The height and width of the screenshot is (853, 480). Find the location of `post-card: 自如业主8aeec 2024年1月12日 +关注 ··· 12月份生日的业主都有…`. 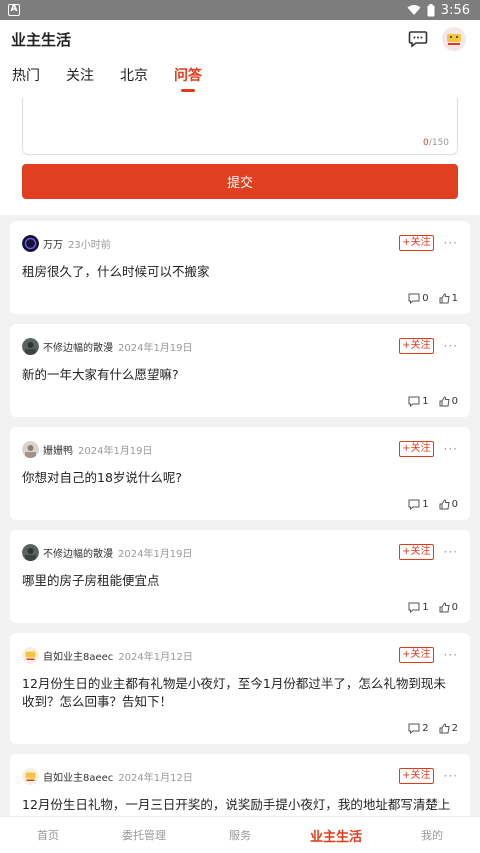

post-card: 自如业主8aeec 2024年1月12日 +关注 ··· 12月份生日的业主都有… is located at coordinates (240, 688).